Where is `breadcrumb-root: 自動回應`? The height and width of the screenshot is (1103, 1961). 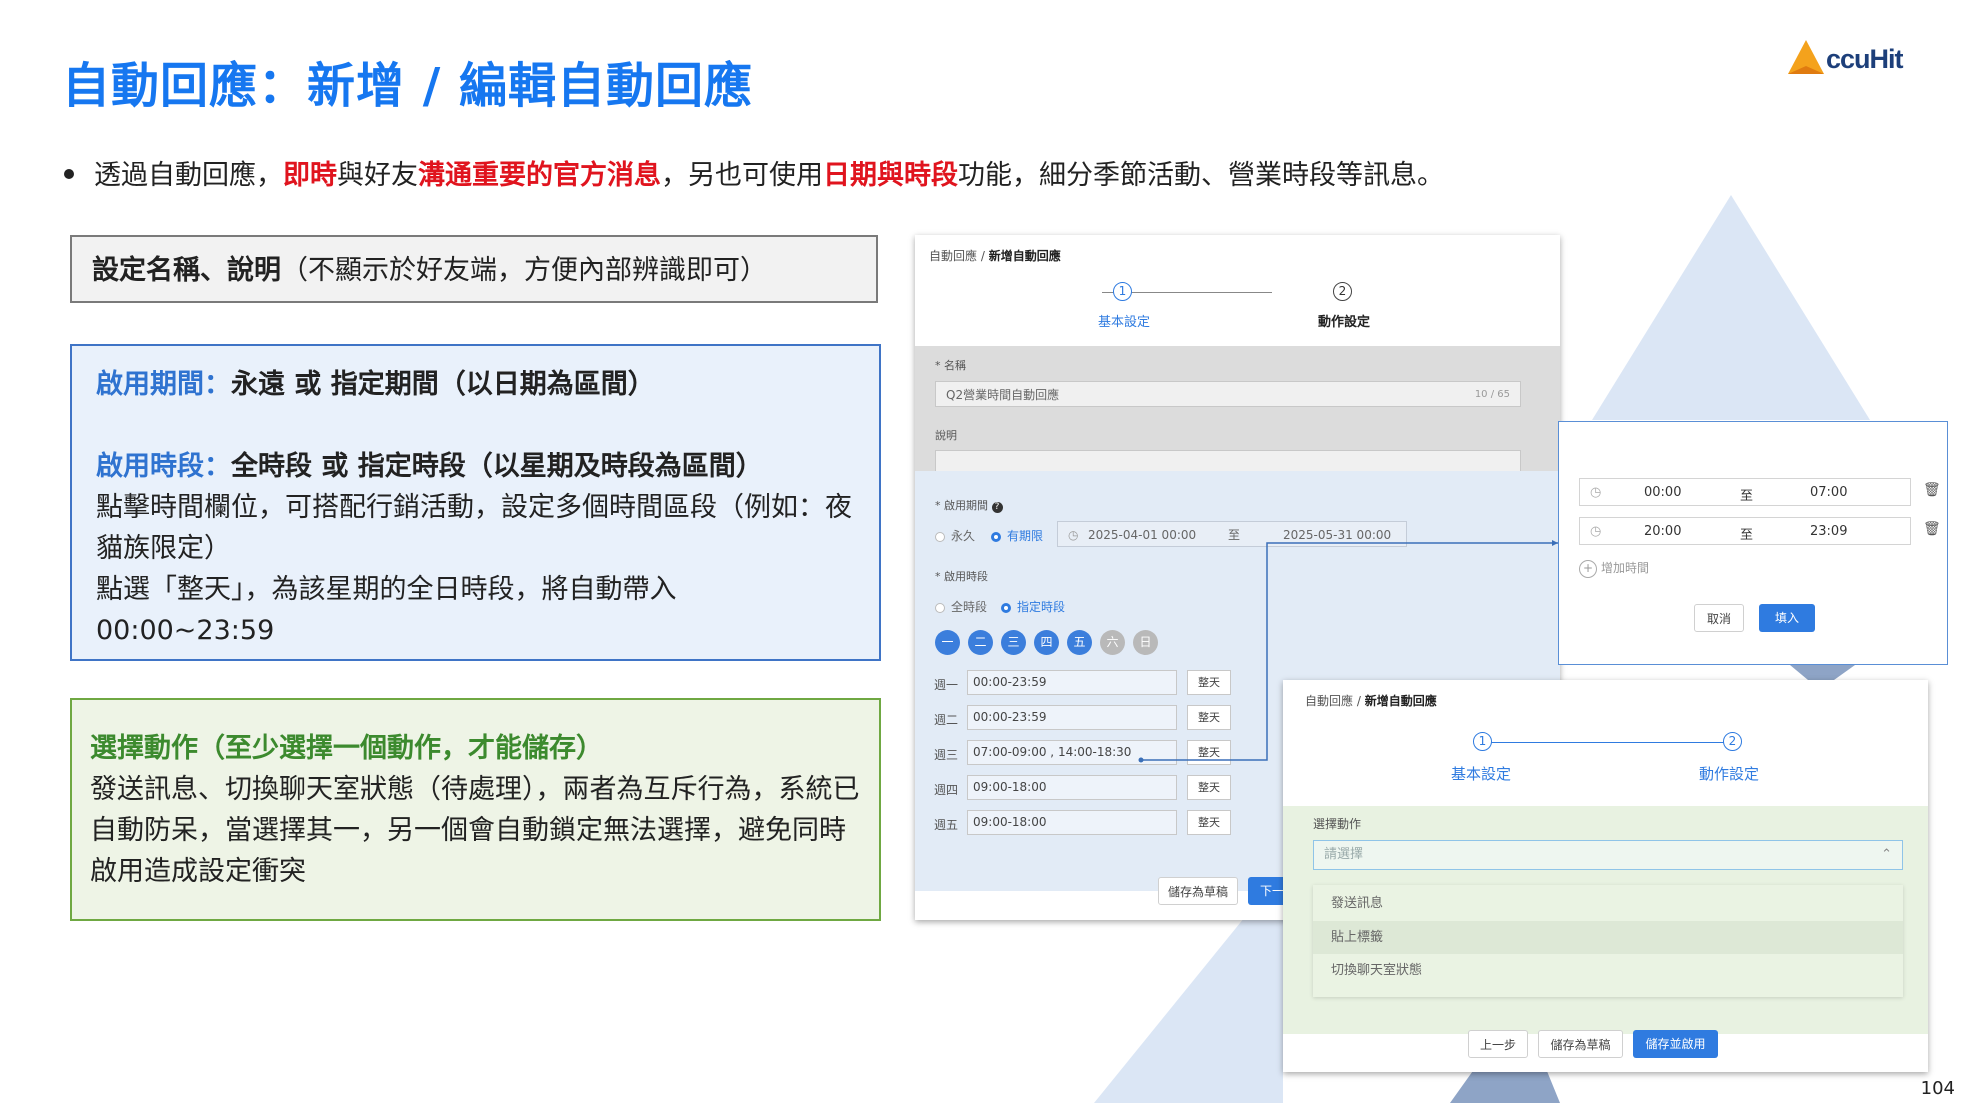 breadcrumb-root: 自動回應 is located at coordinates (1329, 701).